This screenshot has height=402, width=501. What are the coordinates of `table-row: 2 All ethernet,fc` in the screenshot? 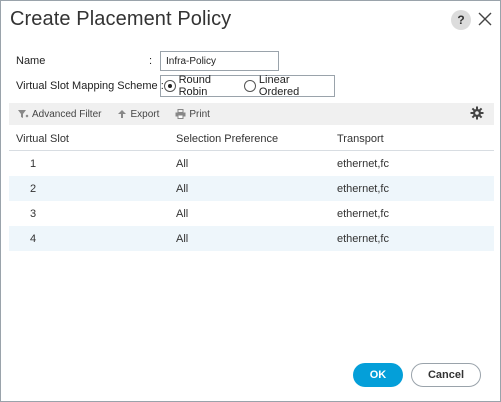 It's located at (251, 188).